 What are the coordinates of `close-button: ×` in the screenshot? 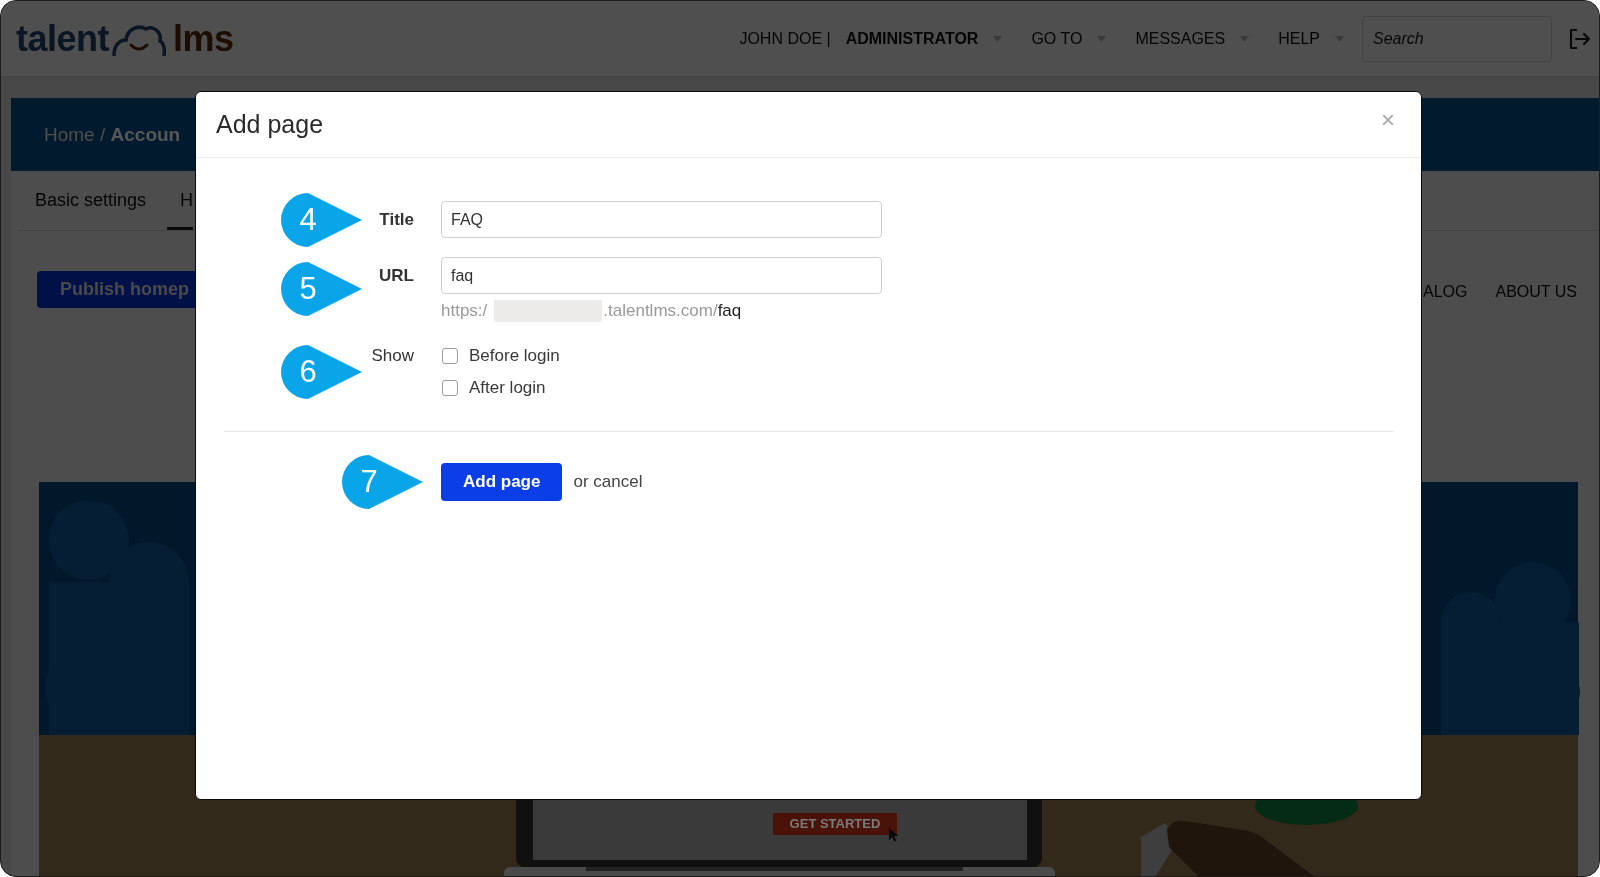 It's located at (1388, 119).